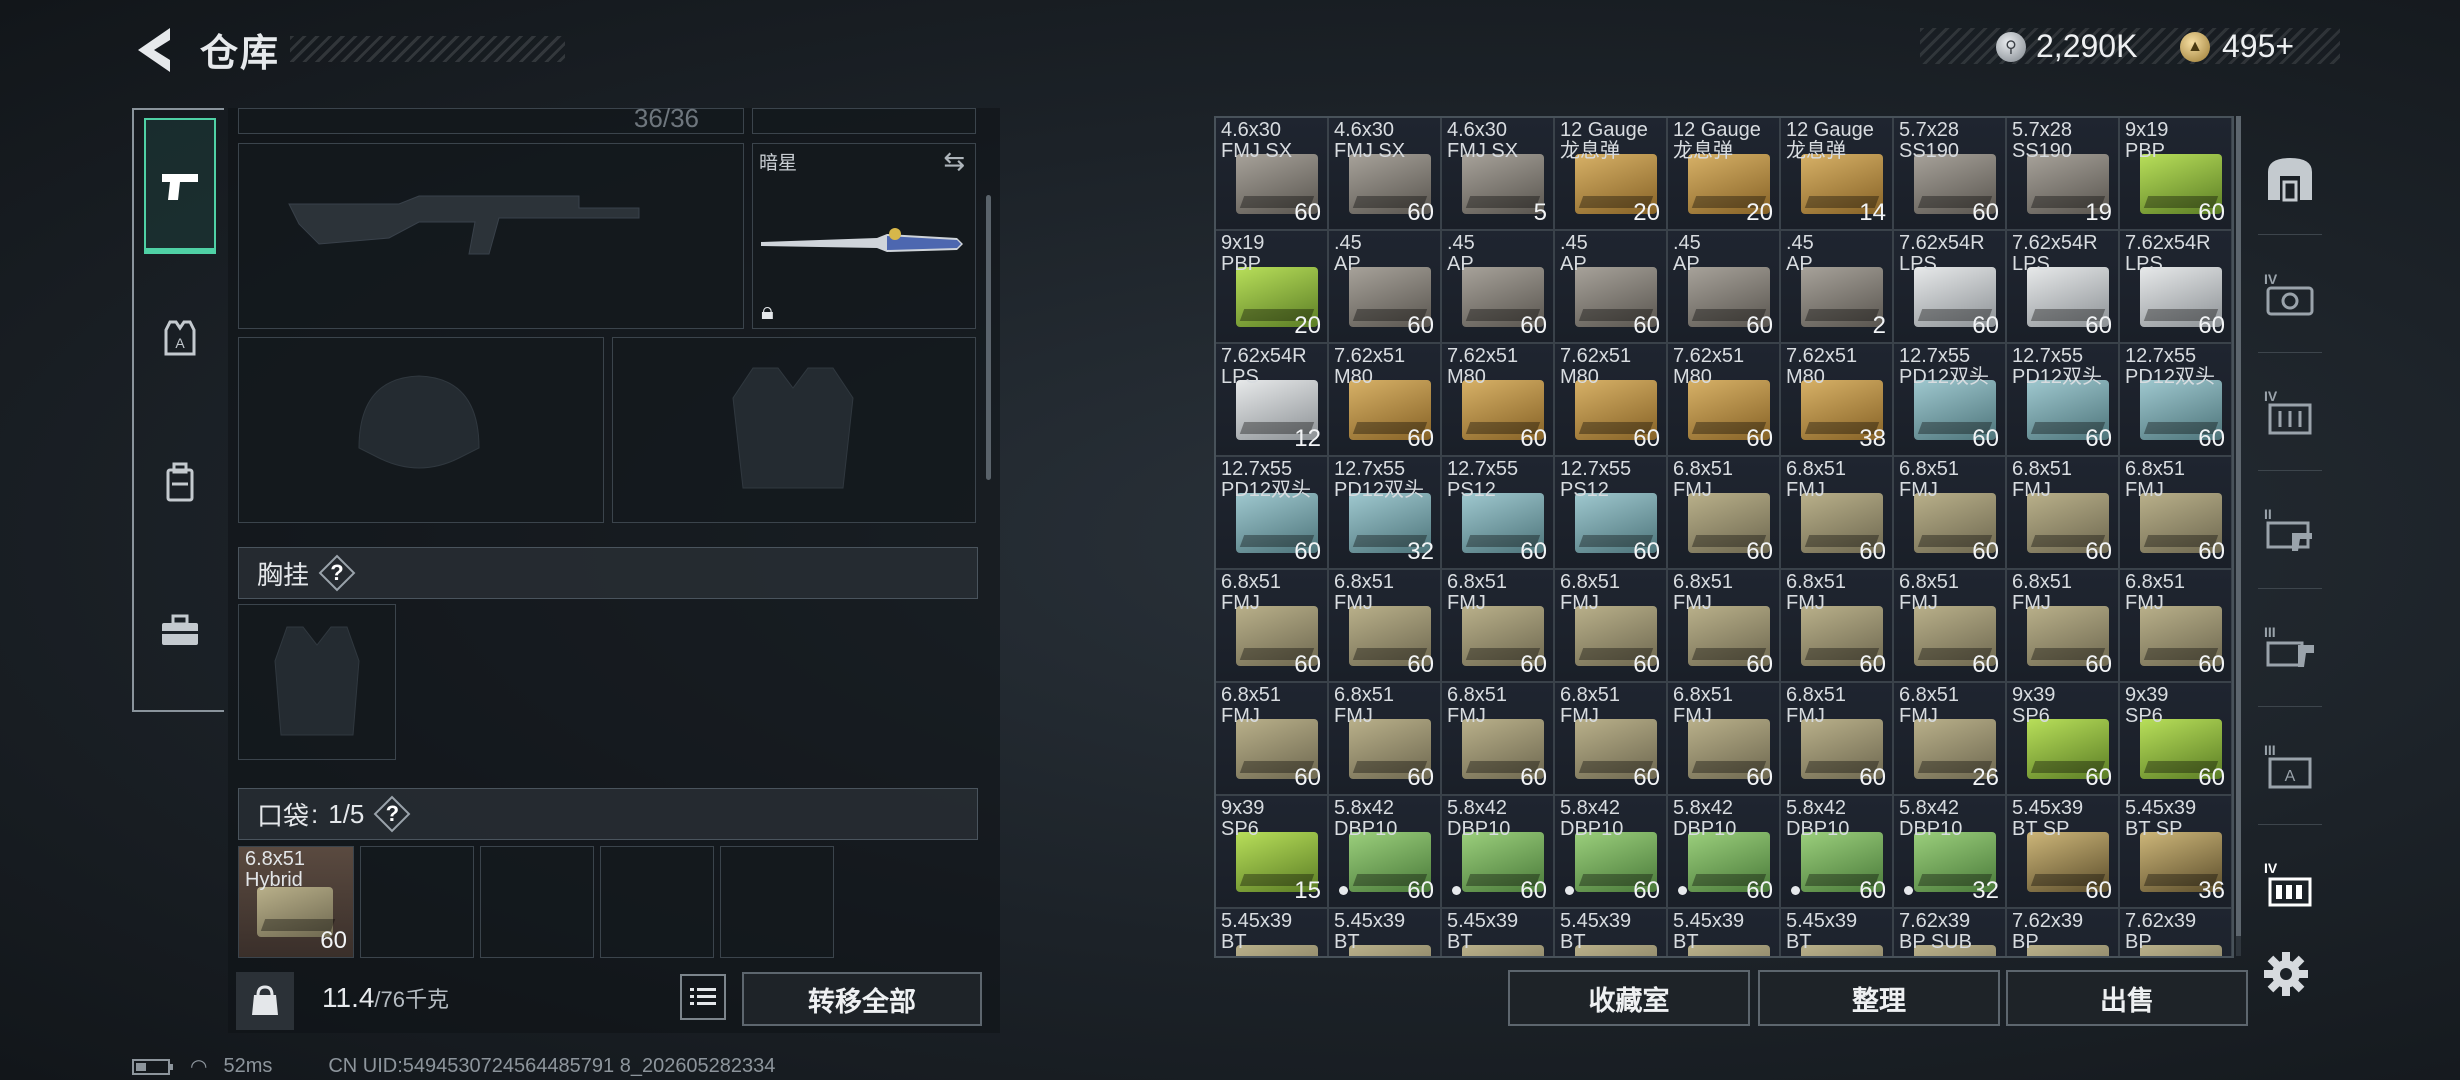 This screenshot has height=1080, width=2460. Describe the element at coordinates (155, 50) in the screenshot. I see `back-button` at that location.